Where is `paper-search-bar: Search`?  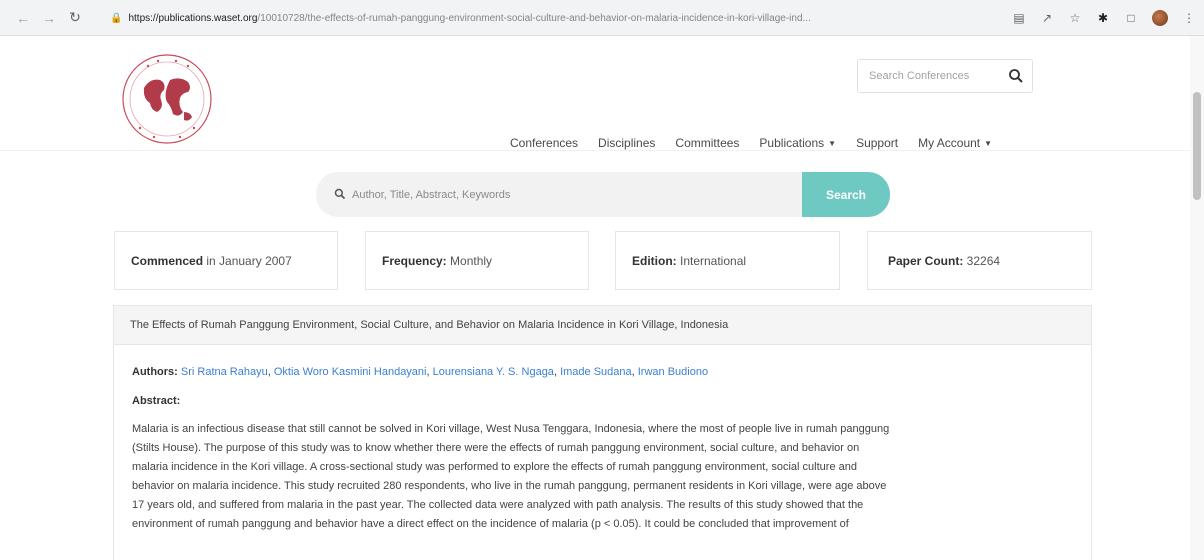 paper-search-bar: Search is located at coordinates (603, 194).